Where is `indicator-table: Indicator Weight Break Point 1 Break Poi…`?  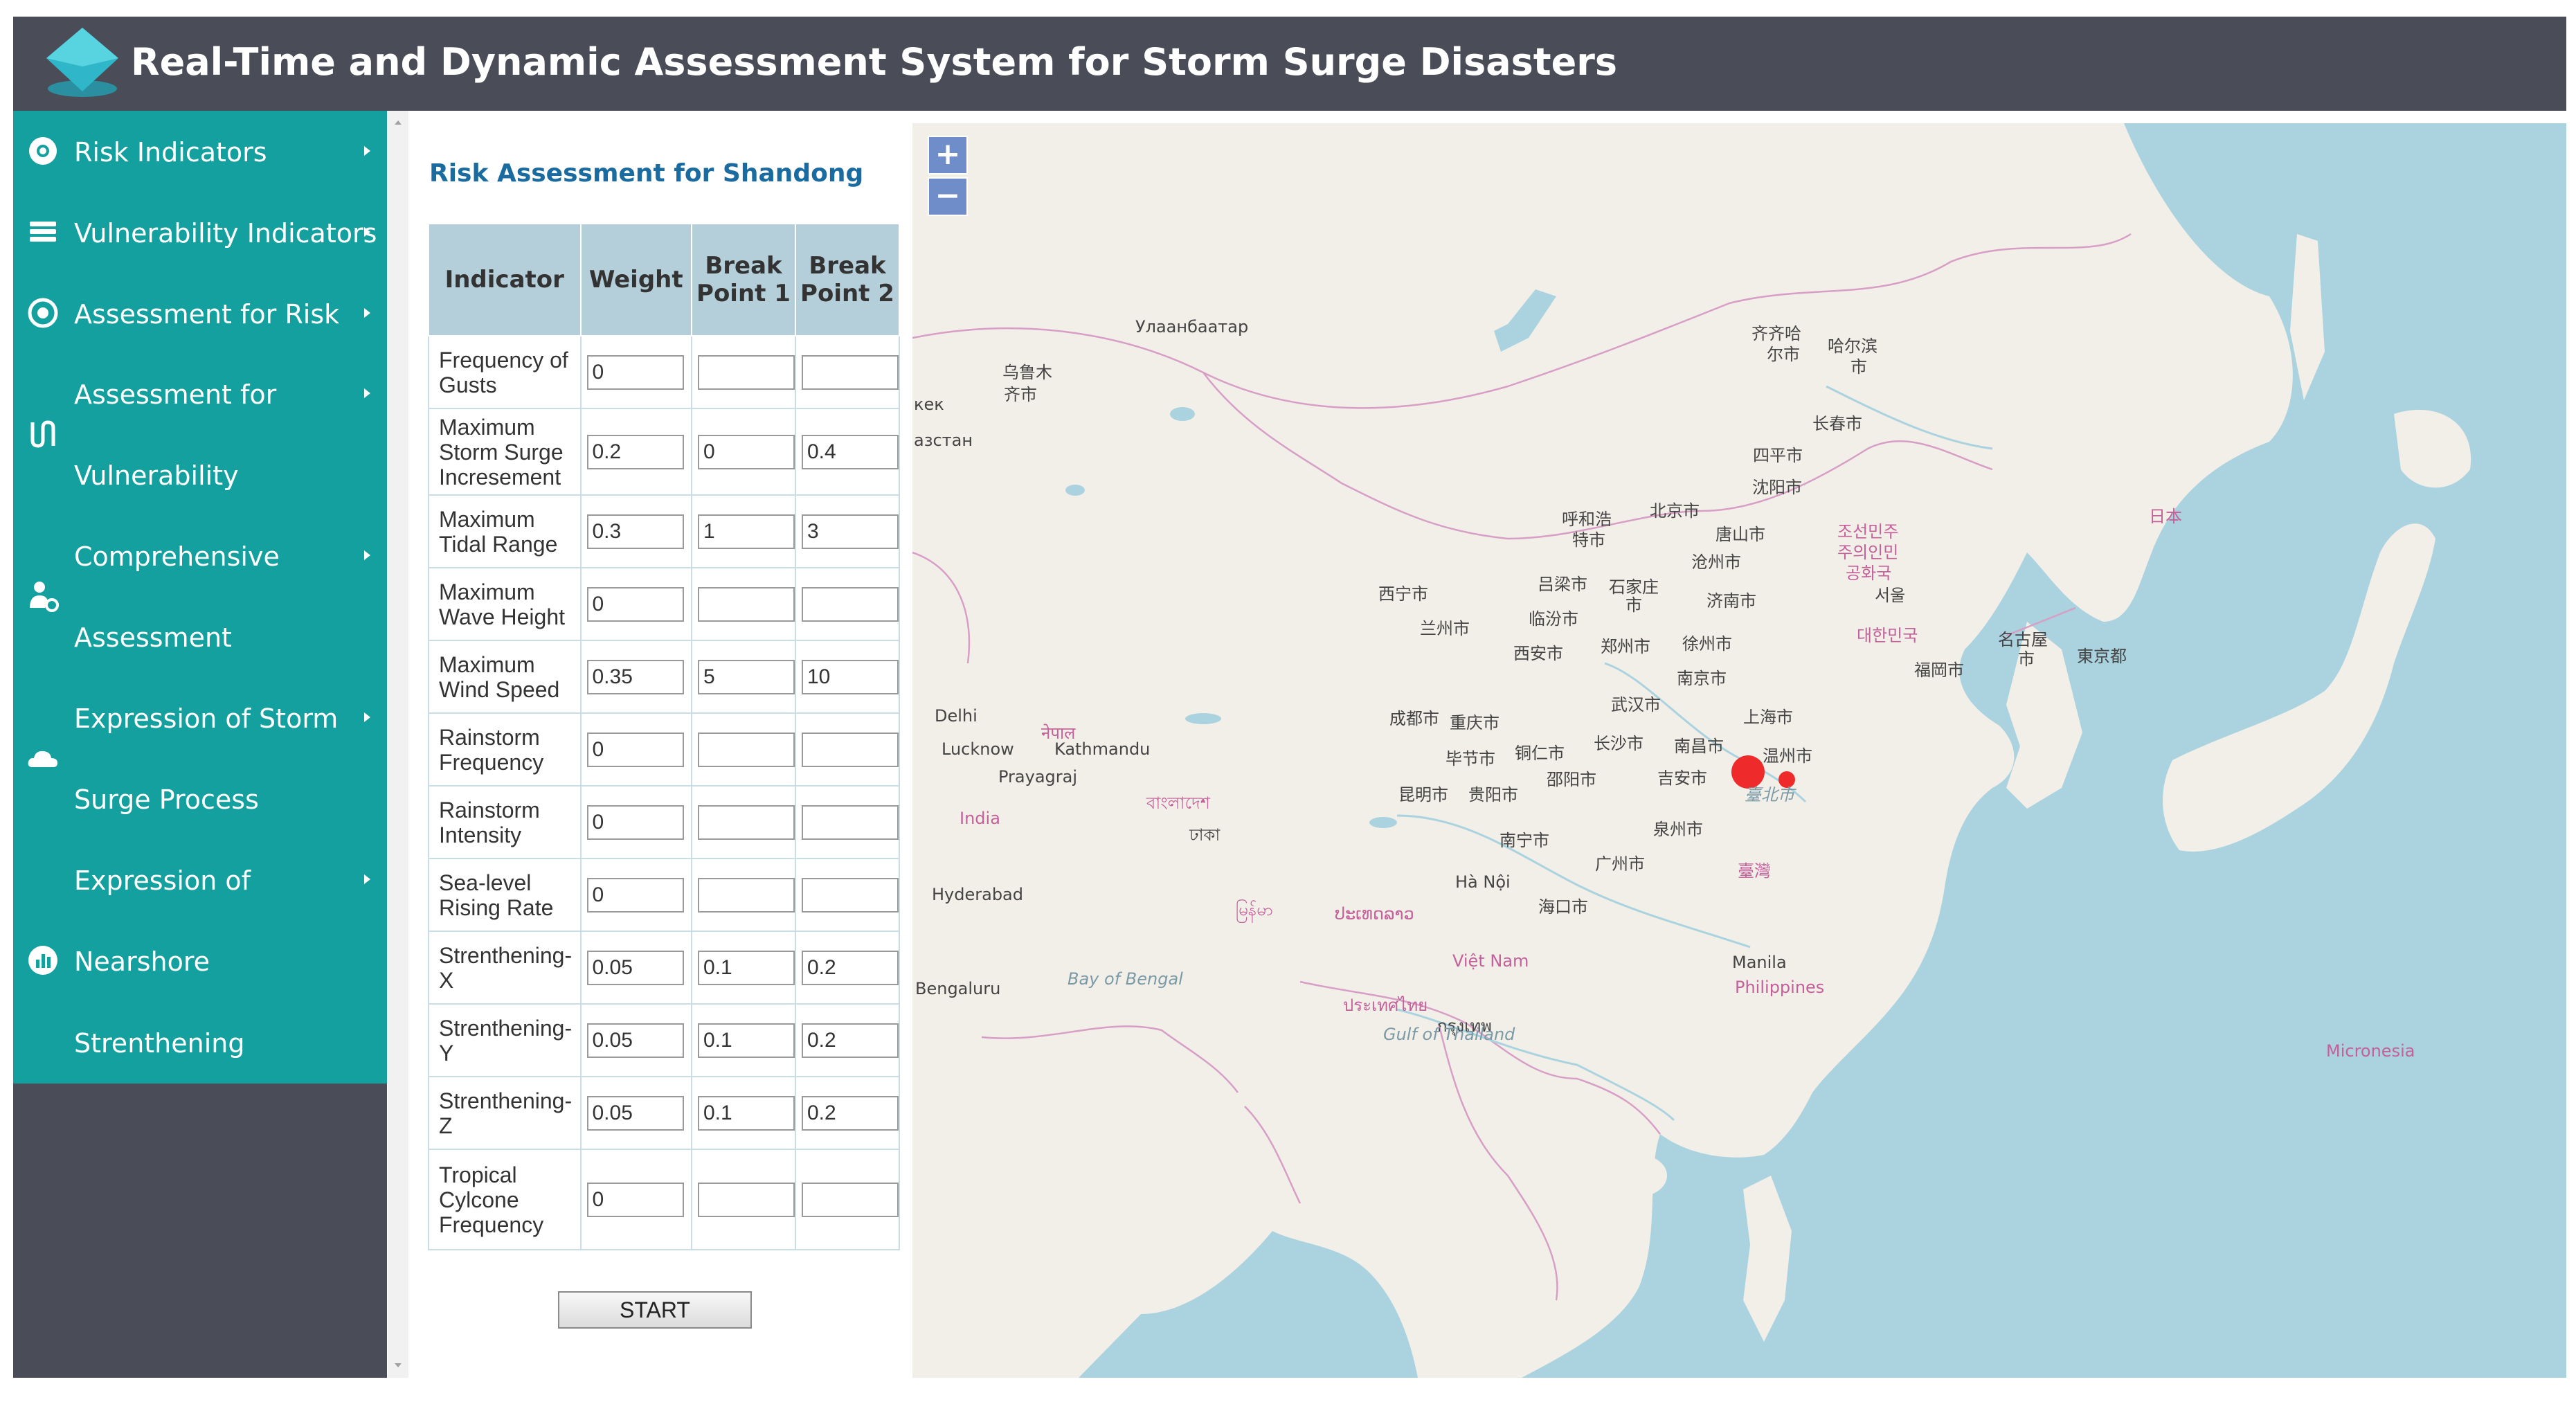
indicator-table: Indicator Weight Break Point 1 Break Poi… is located at coordinates (664, 736).